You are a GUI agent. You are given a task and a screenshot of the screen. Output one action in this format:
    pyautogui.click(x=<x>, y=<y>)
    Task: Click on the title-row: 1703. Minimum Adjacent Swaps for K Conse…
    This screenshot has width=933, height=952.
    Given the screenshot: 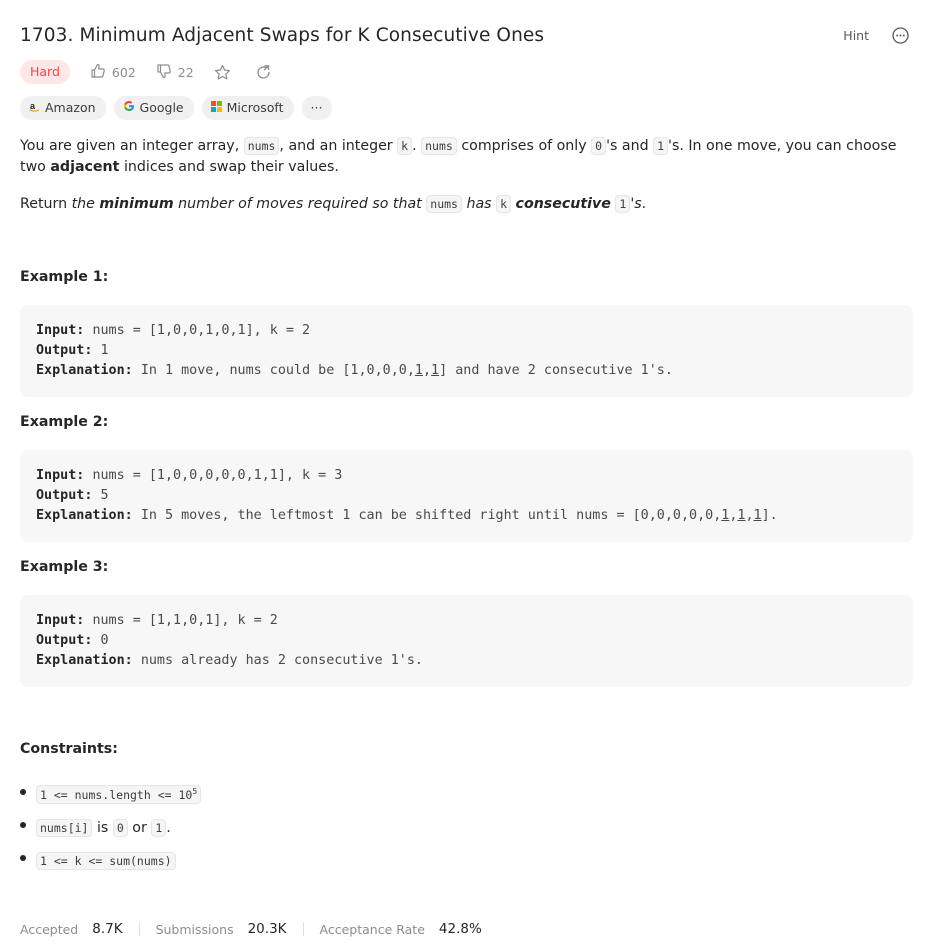 What is the action you would take?
    pyautogui.click(x=466, y=35)
    